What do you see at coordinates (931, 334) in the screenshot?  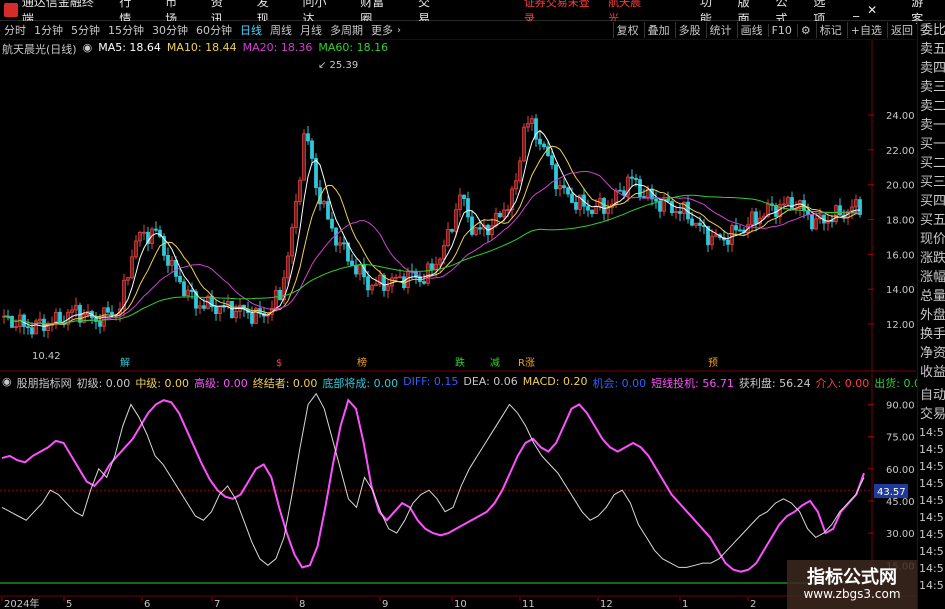 I see `side-label-16: 换手` at bounding box center [931, 334].